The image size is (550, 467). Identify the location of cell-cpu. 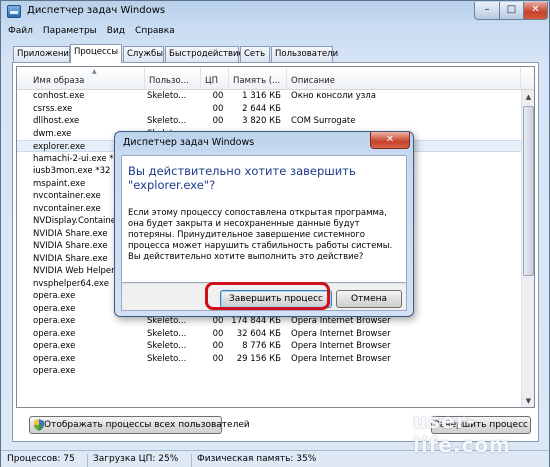
(218, 371).